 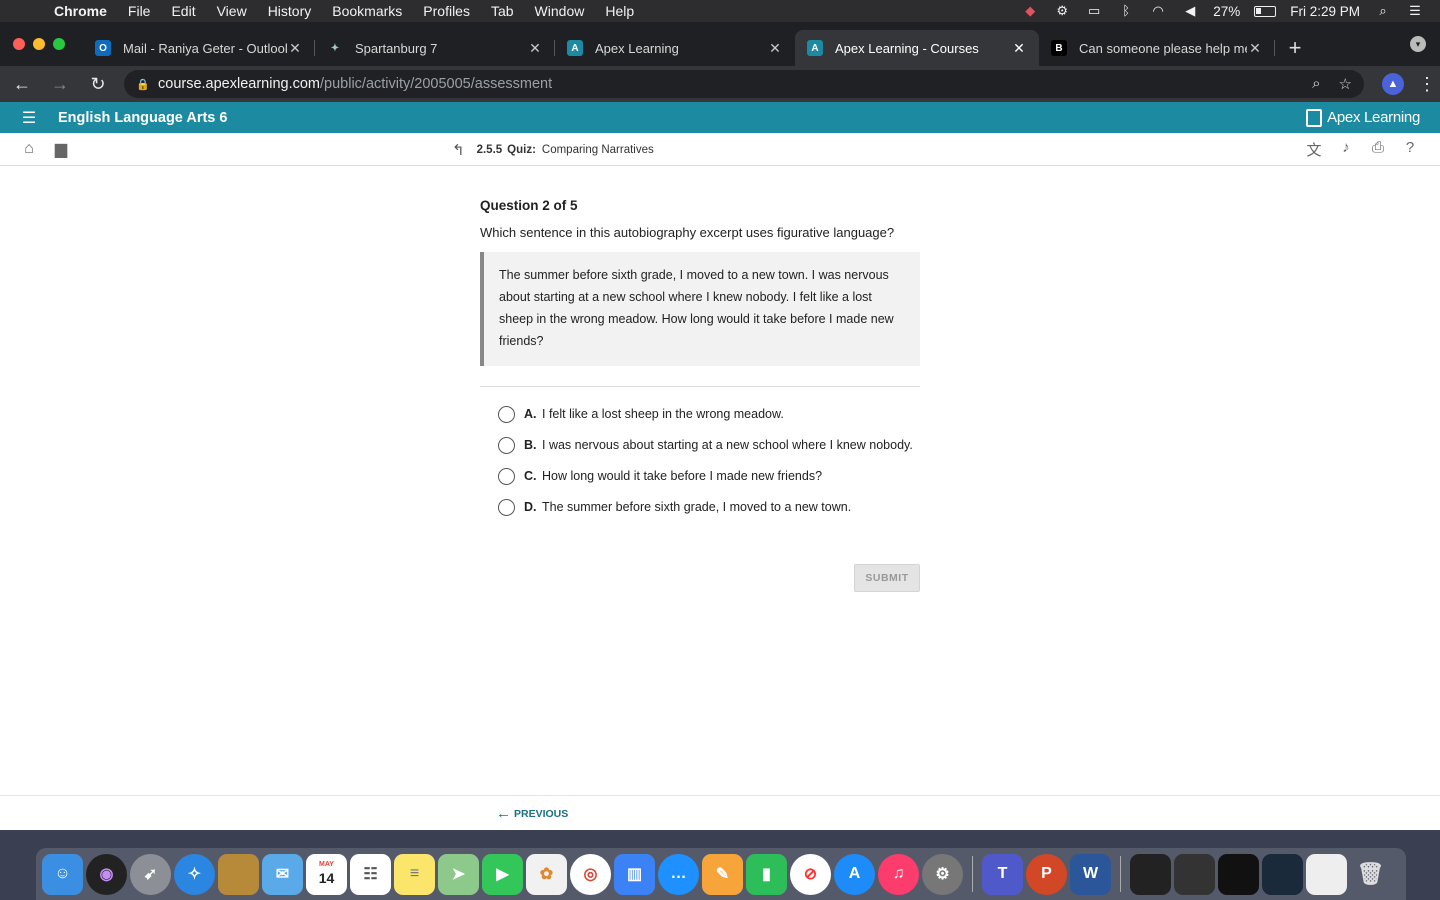 I want to click on bluetooth-icon: ᛒ, so click(x=1126, y=11).